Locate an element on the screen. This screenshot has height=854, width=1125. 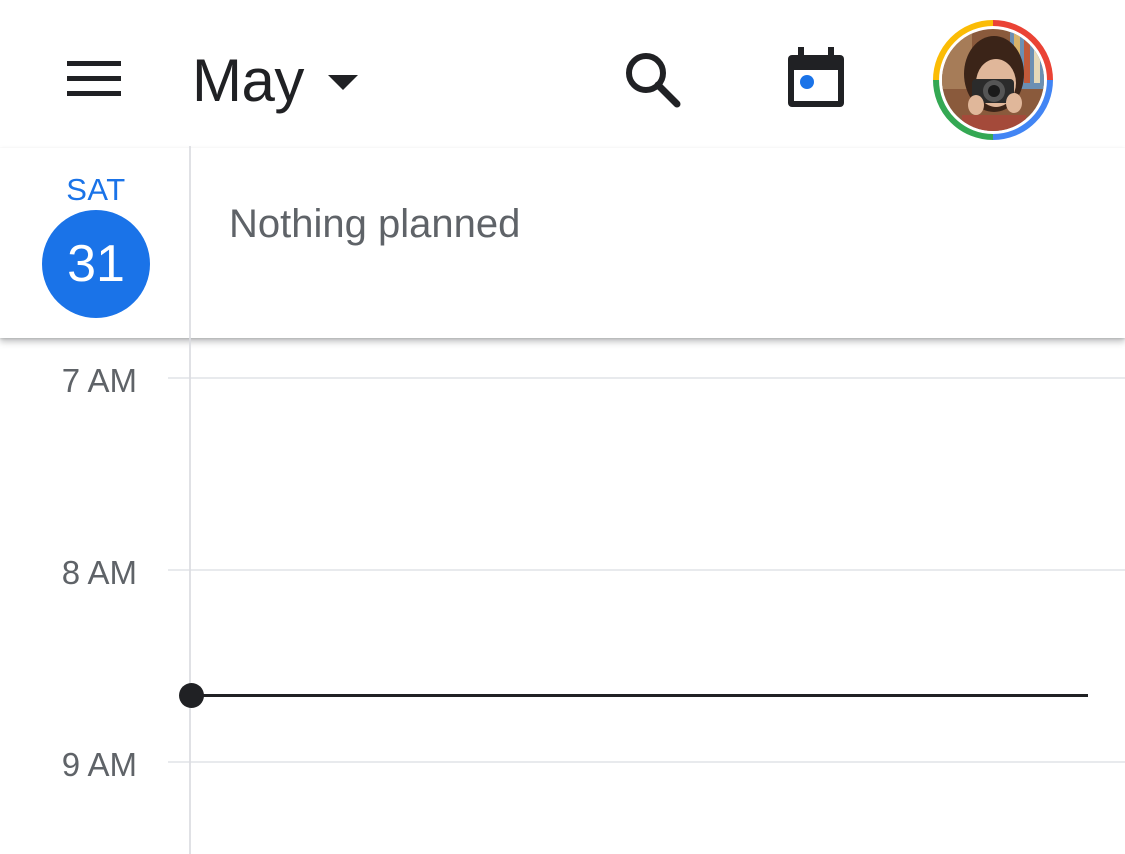
arrow-drop-down-icon is located at coordinates (342, 82).